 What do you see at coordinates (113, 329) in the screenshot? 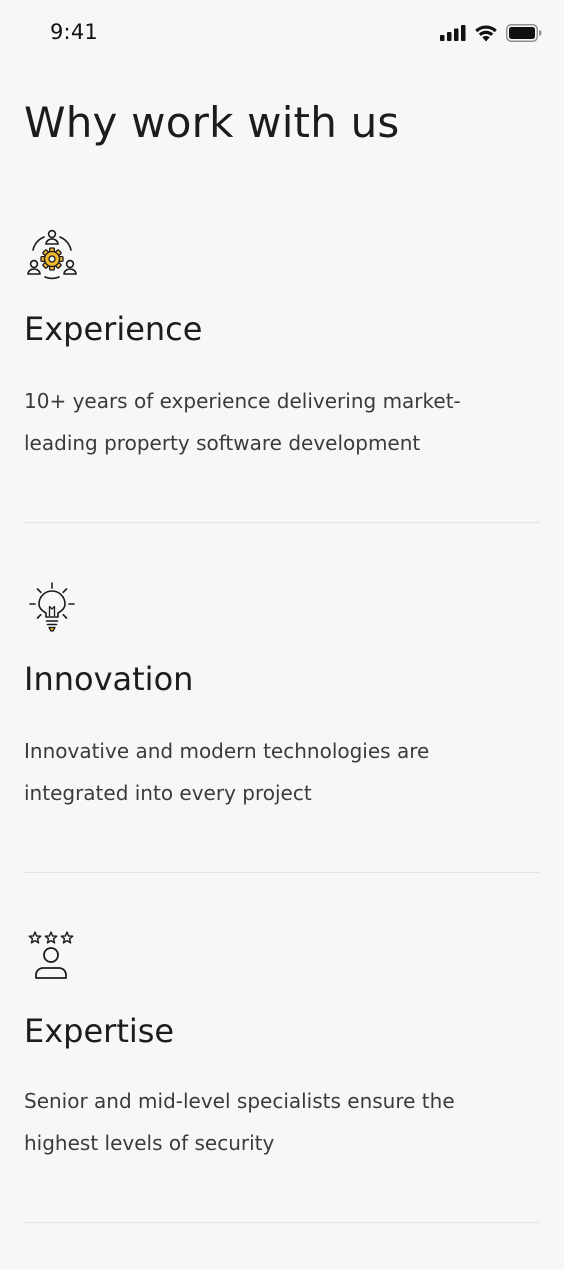
I see `feature-title: Experience` at bounding box center [113, 329].